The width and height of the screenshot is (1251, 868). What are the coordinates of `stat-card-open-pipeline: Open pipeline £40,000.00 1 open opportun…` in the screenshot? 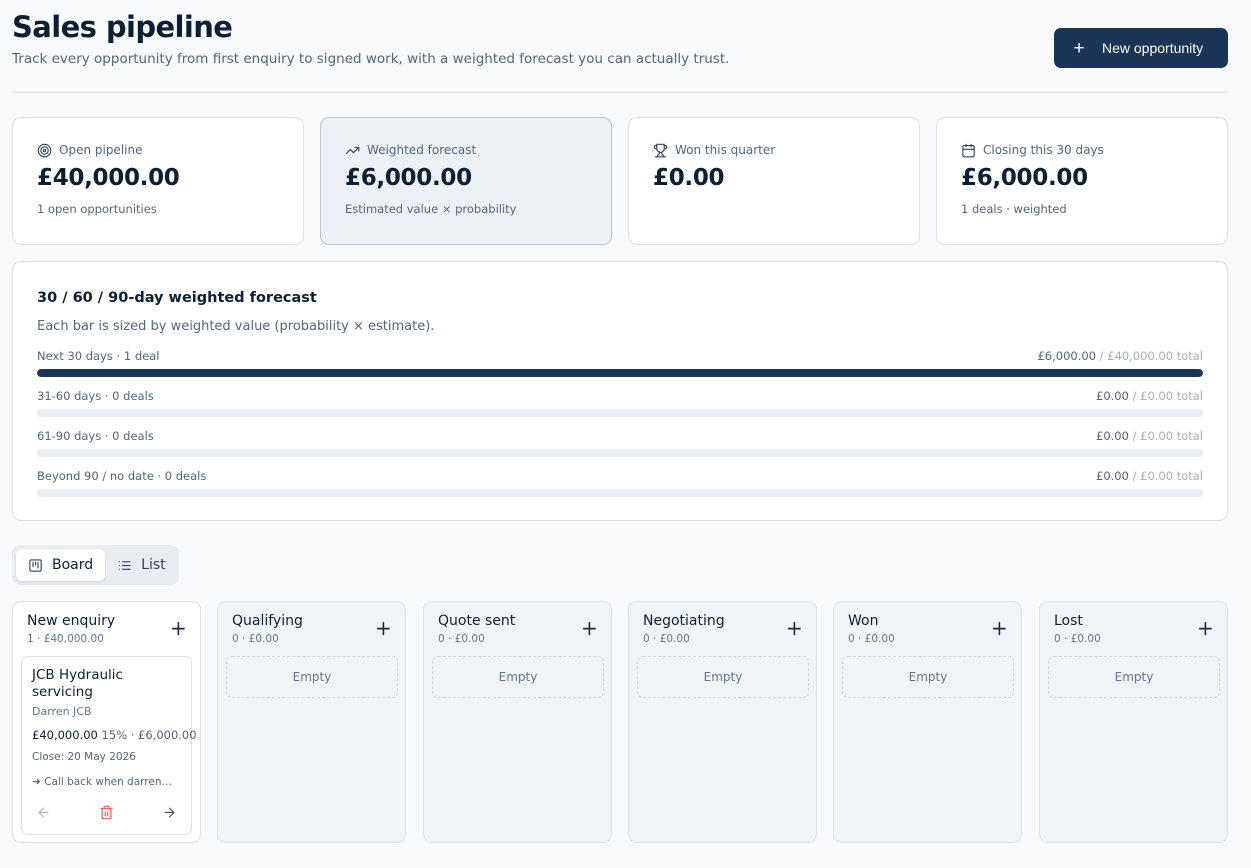 It's located at (158, 181).